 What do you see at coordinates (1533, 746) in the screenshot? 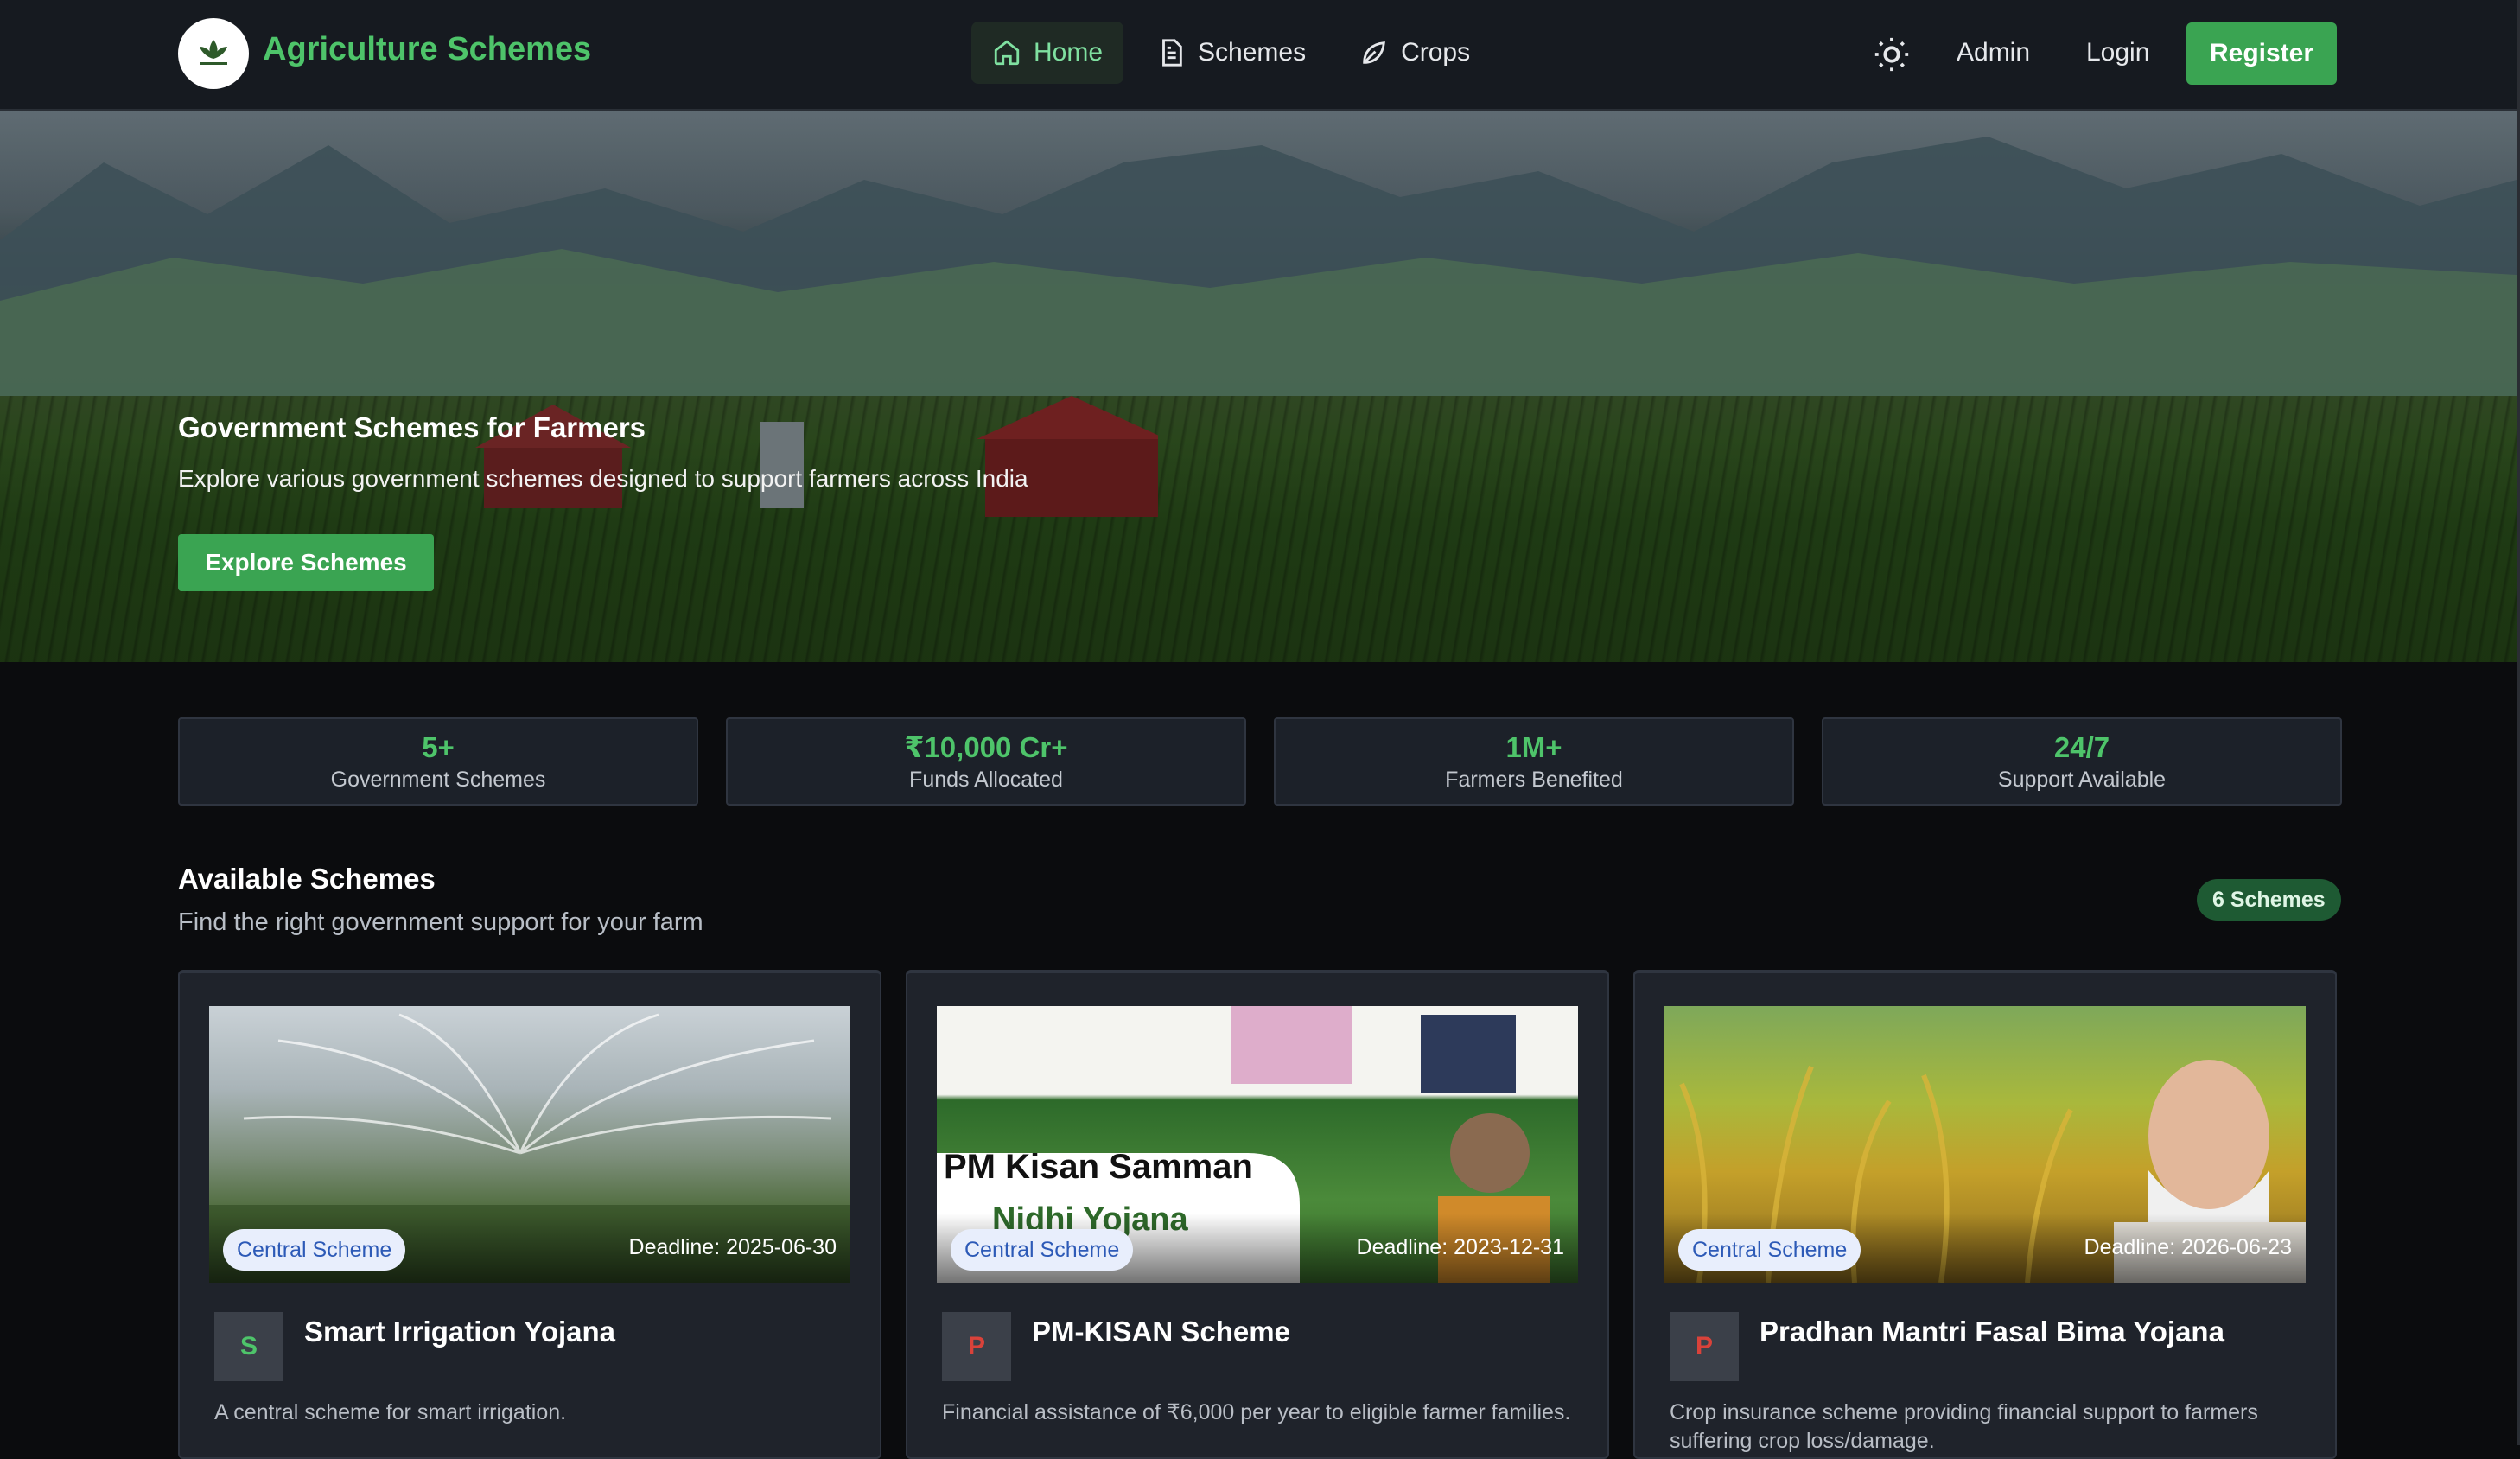
I see `stat-value: 1M+` at bounding box center [1533, 746].